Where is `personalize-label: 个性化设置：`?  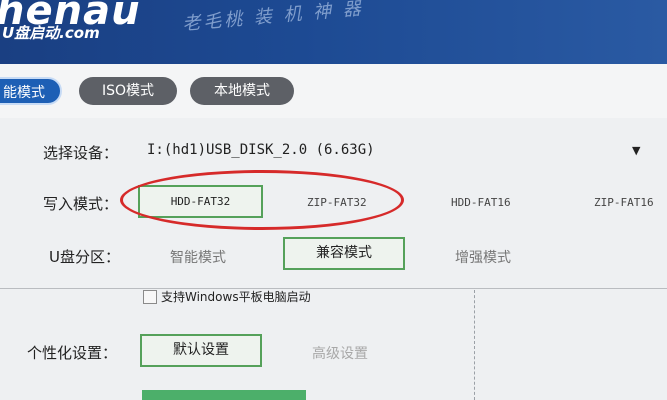
personalize-label: 个性化设置： is located at coordinates (72, 353).